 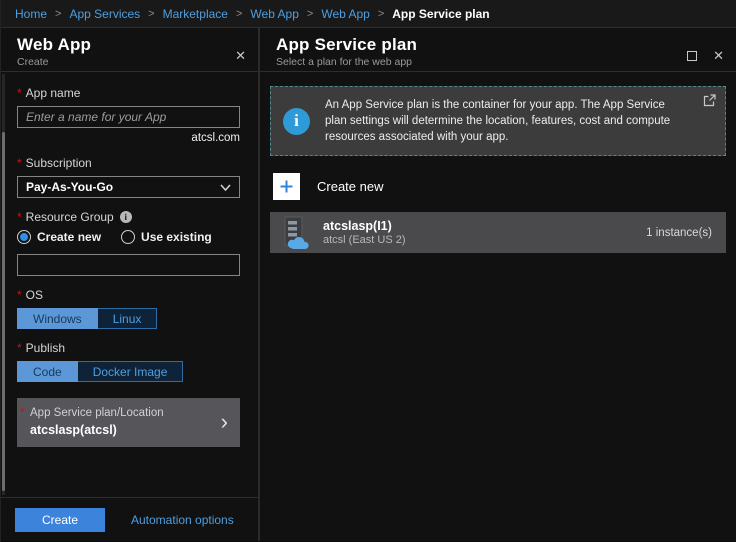 I want to click on plan-instance-count: 1 instance(s), so click(x=679, y=232).